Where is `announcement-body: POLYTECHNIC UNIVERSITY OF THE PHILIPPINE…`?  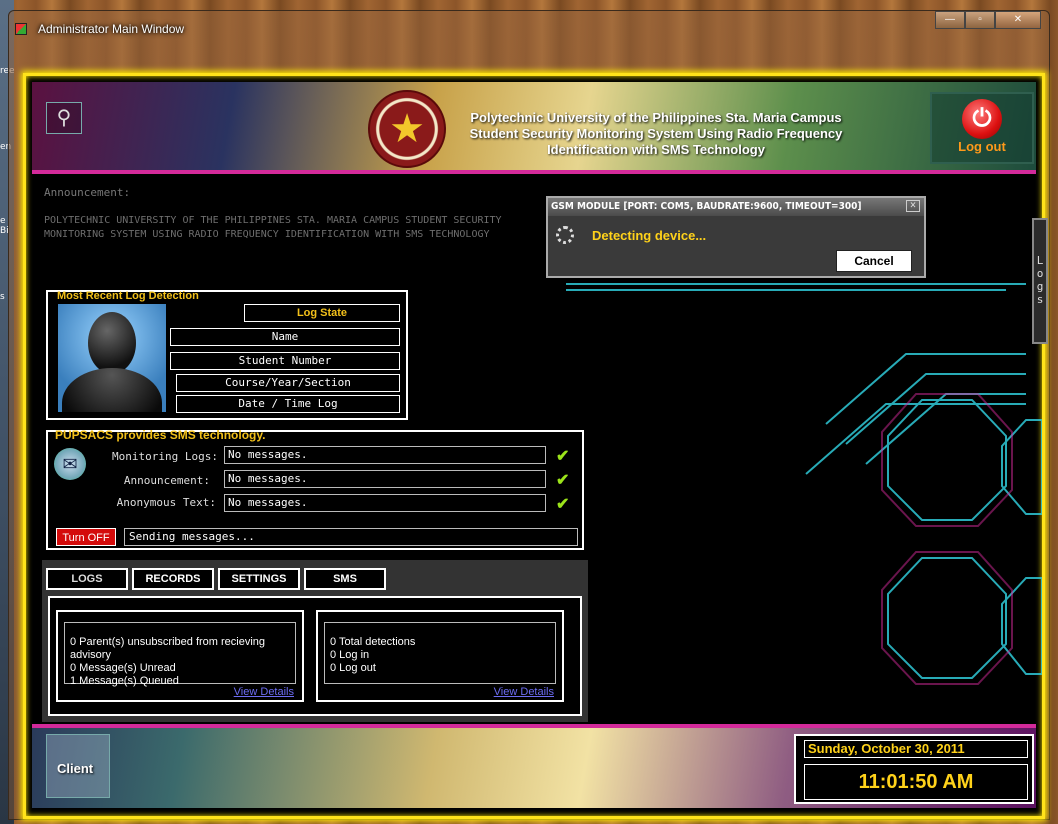
announcement-body: POLYTECHNIC UNIVERSITY OF THE PHILIPPINE… is located at coordinates (273, 227).